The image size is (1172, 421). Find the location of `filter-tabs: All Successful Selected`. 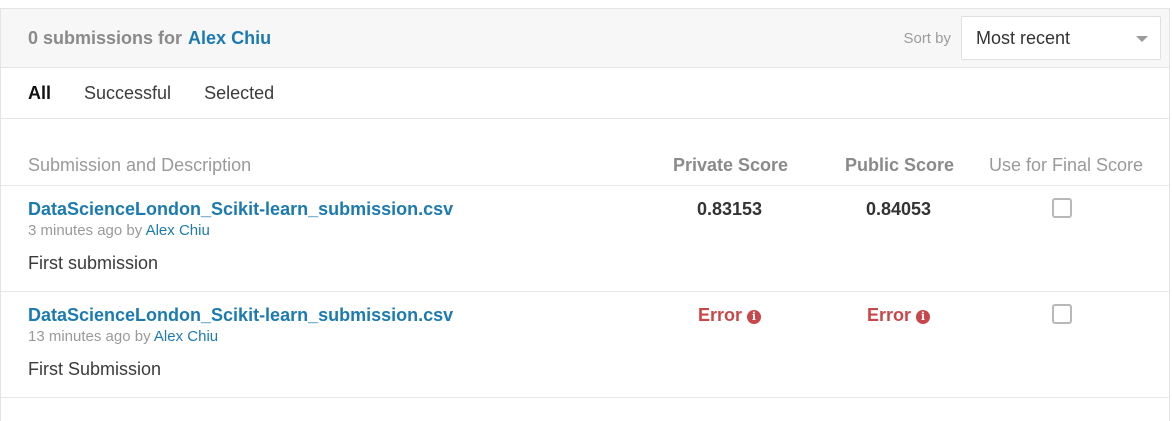

filter-tabs: All Successful Selected is located at coordinates (585, 93).